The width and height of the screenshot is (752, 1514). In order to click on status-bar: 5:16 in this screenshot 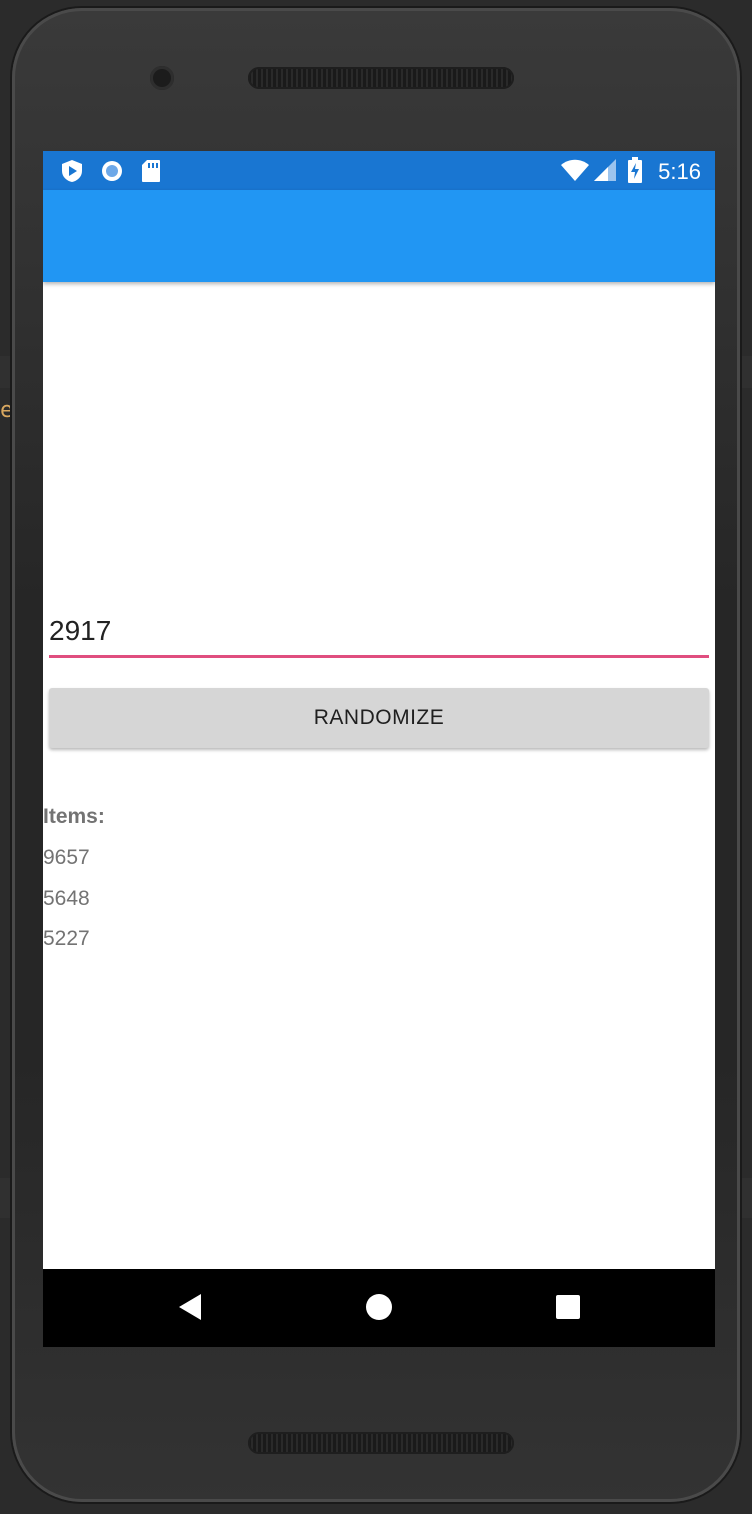, I will do `click(379, 170)`.